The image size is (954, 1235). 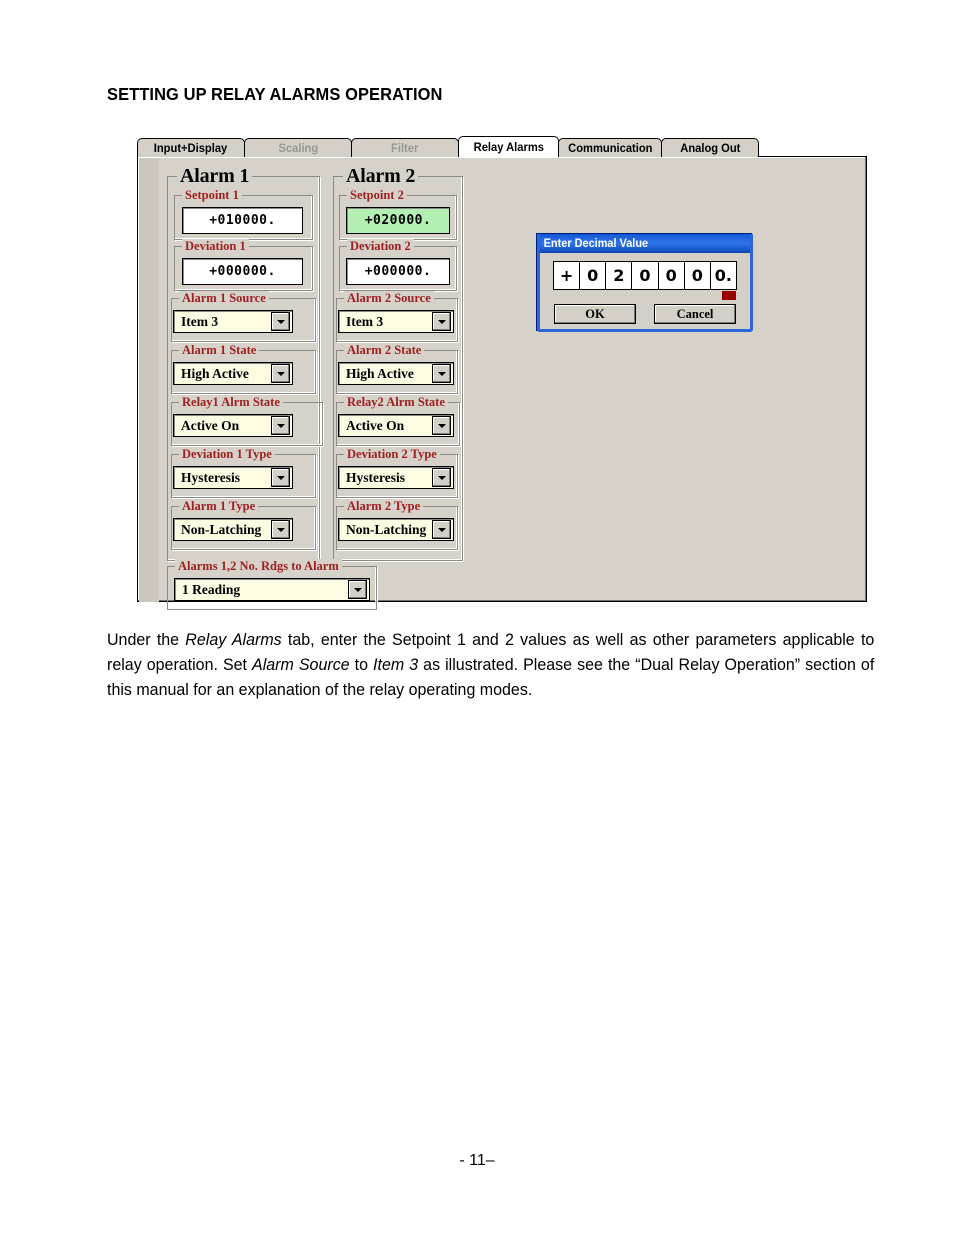 I want to click on tab-communication: Communication, so click(x=610, y=147).